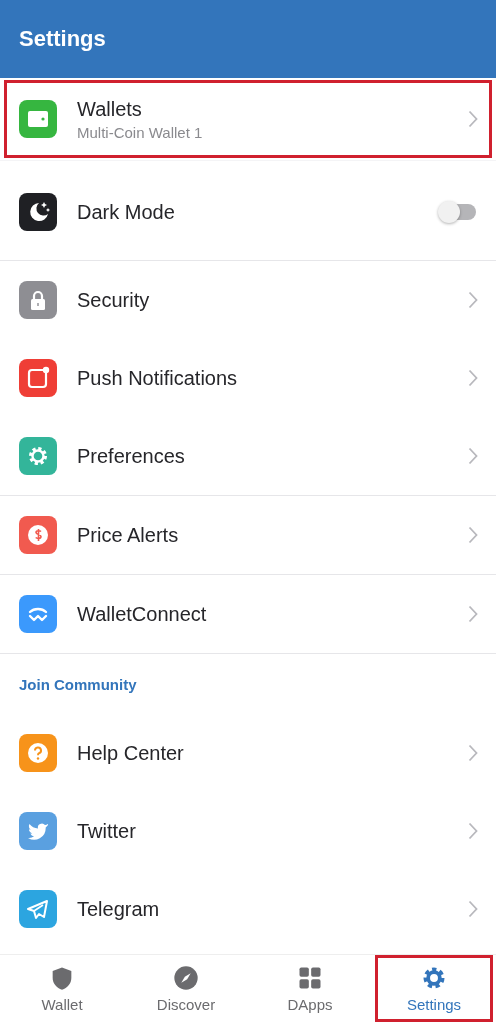 The image size is (496, 1024). What do you see at coordinates (62, 39) in the screenshot?
I see `page-title: Settings` at bounding box center [62, 39].